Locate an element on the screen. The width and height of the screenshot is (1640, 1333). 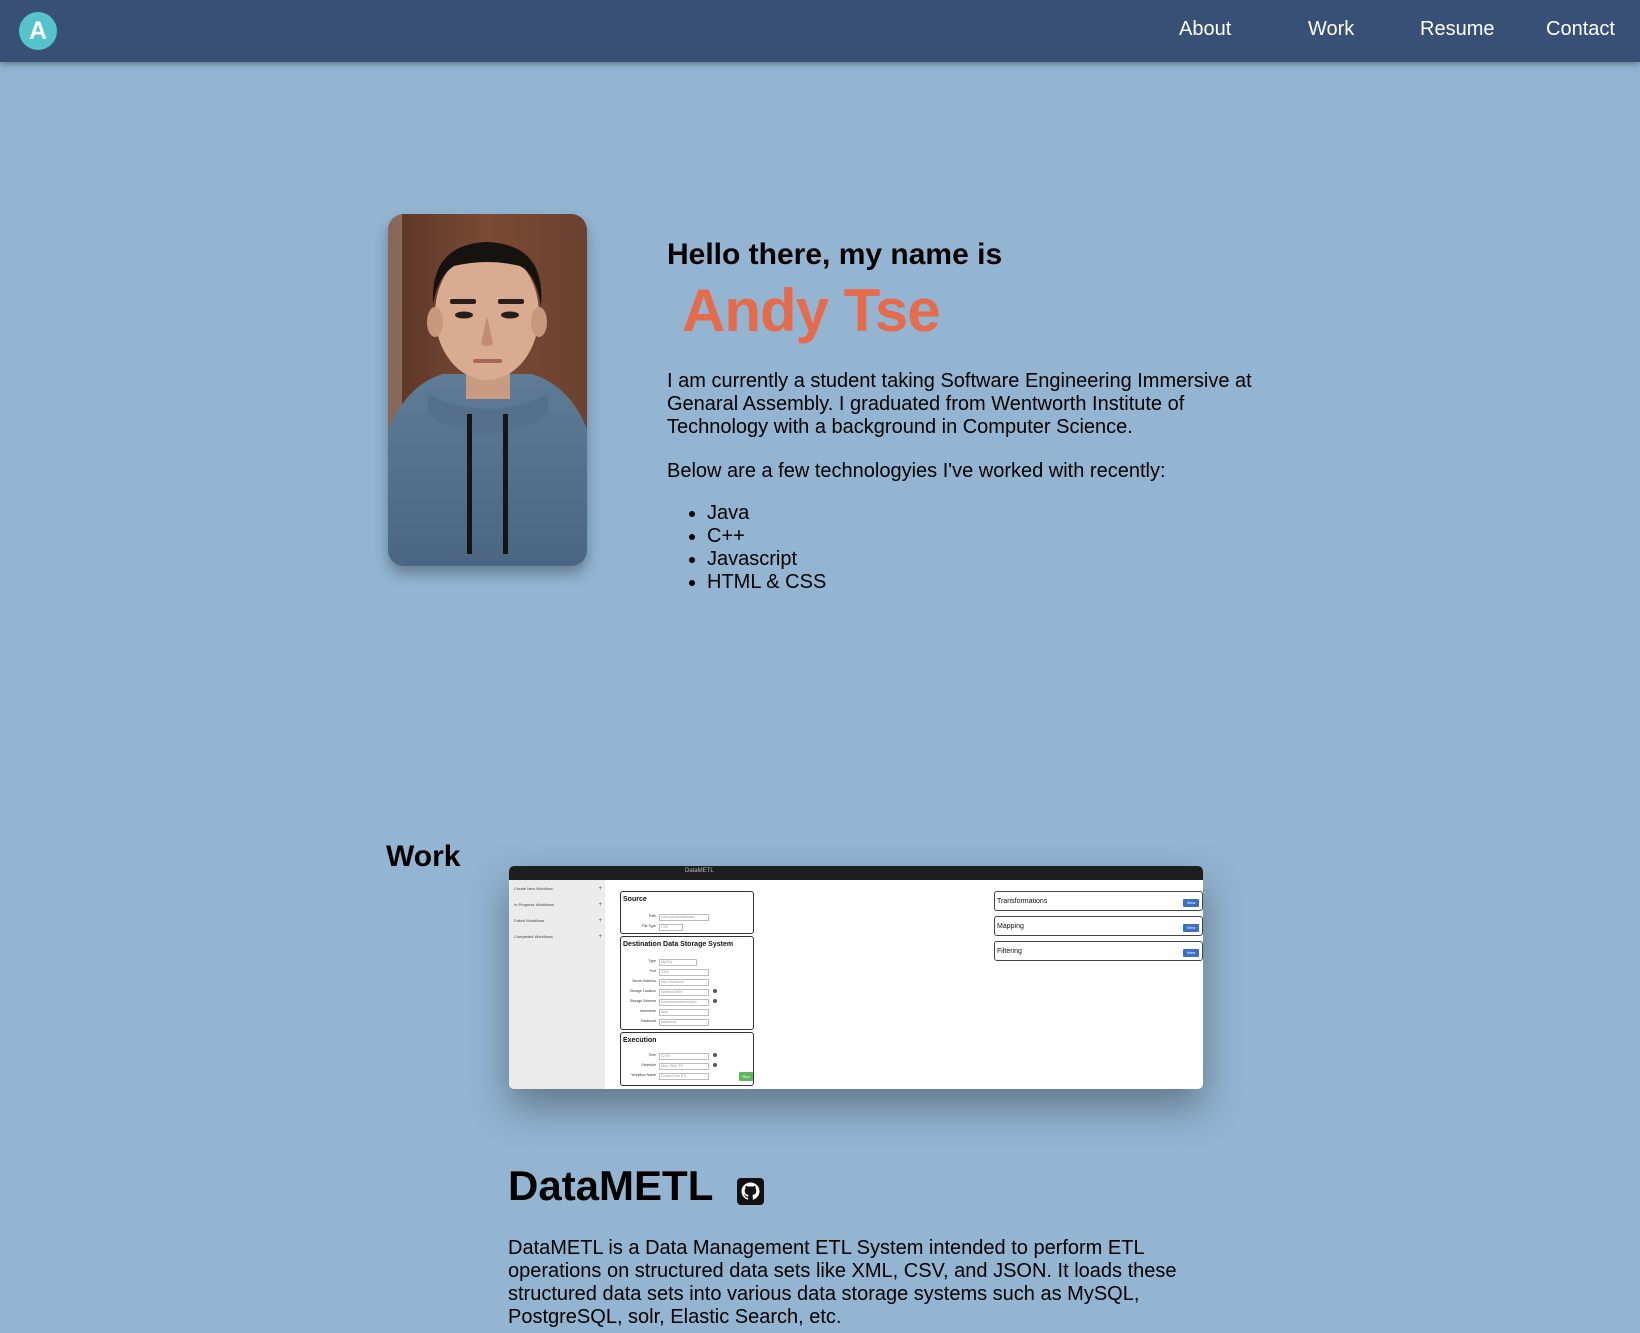
app-sidebar-item: Failed Workflows + is located at coordinates (558, 921).